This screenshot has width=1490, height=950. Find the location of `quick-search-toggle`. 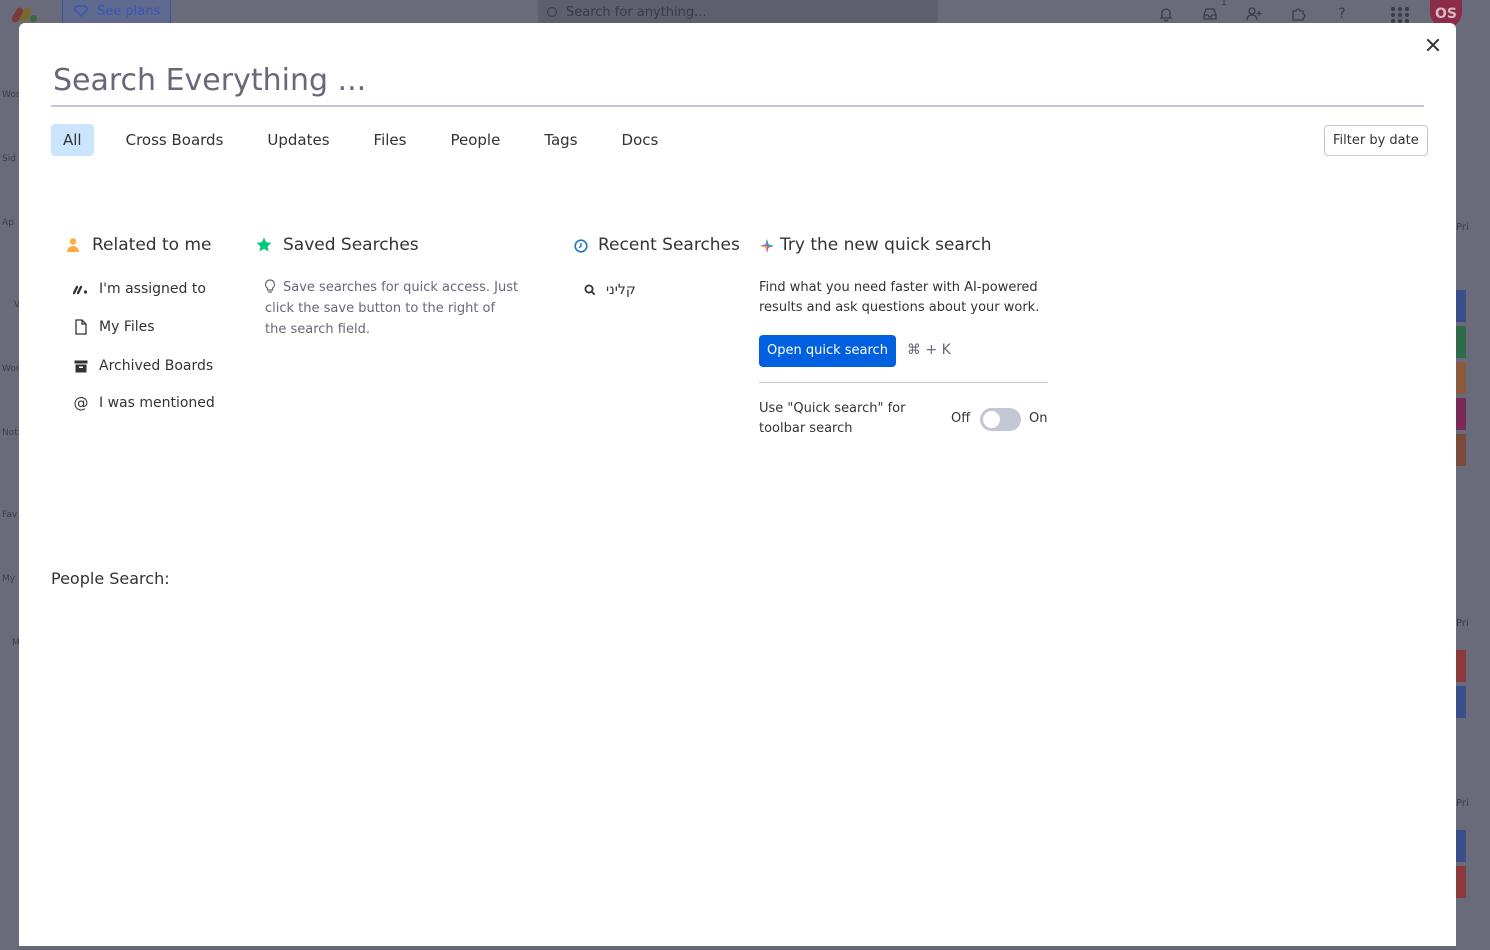

quick-search-toggle is located at coordinates (1000, 419).